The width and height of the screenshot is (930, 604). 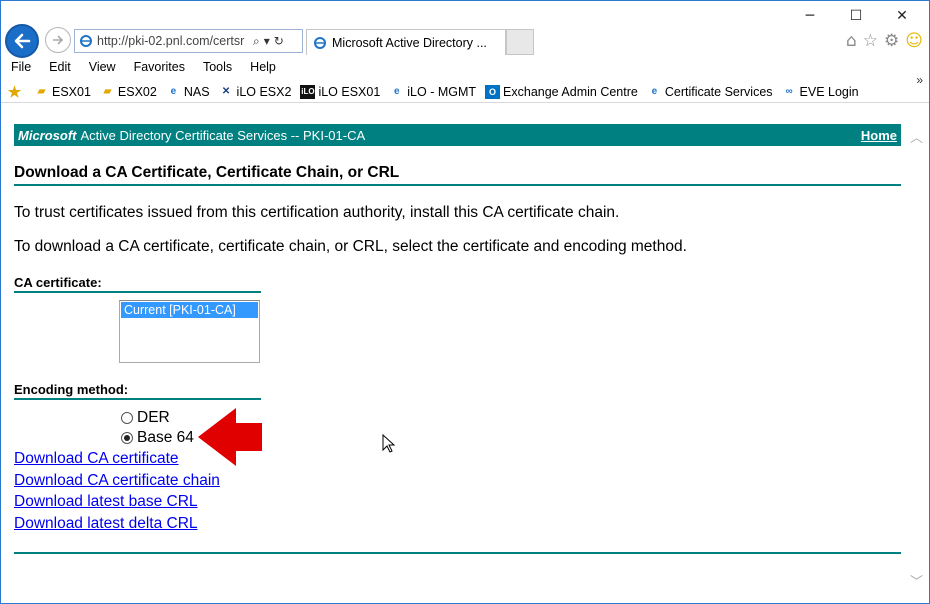 I want to click on favorite-esx02: ▰ ESX02, so click(x=128, y=92).